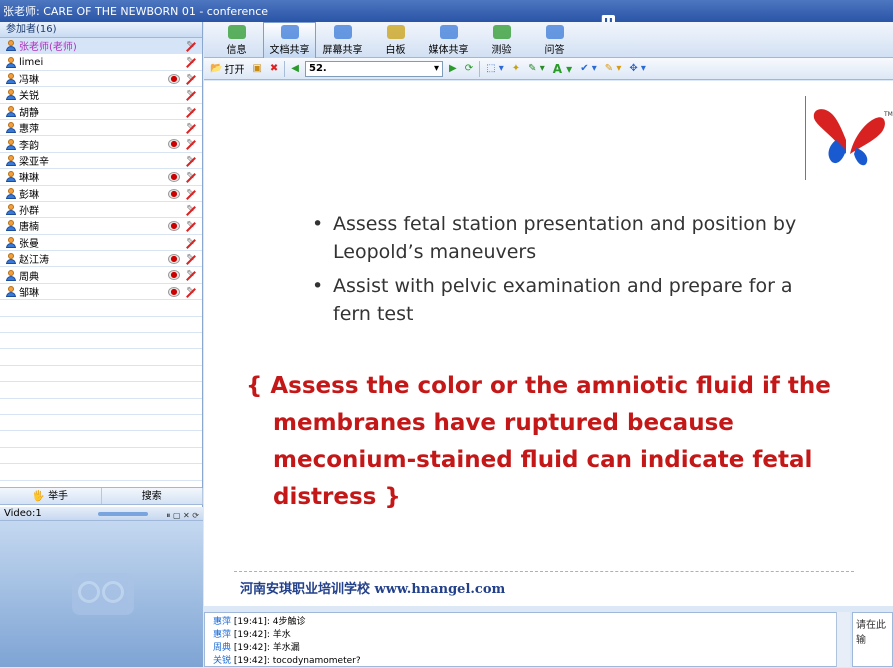 This screenshot has height=668, width=893. Describe the element at coordinates (101, 243) in the screenshot. I see `participant-row: 张曼 ✎` at that location.